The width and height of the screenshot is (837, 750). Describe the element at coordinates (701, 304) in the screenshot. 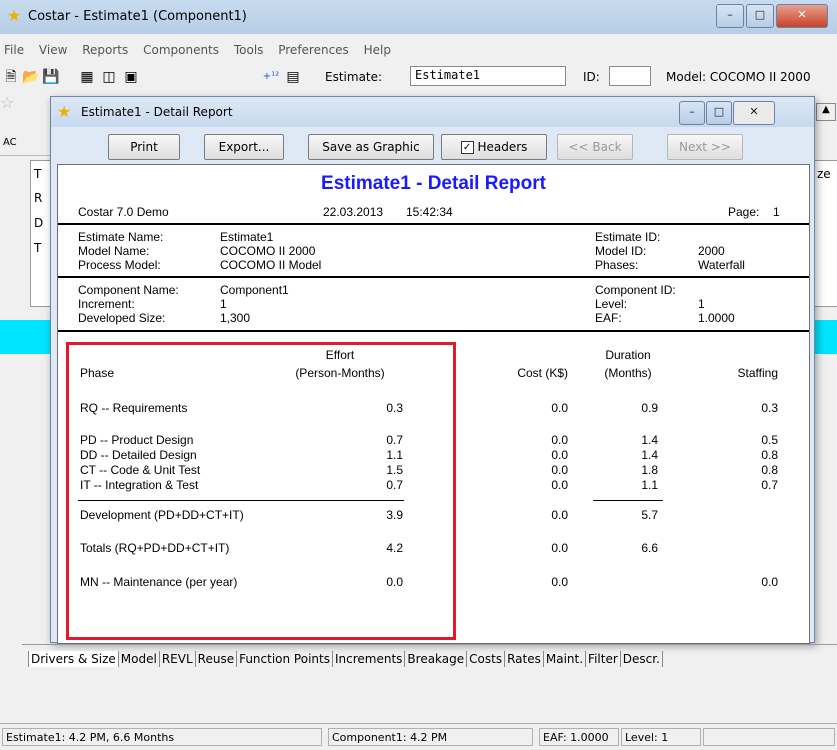

I see `level-value: 1` at that location.